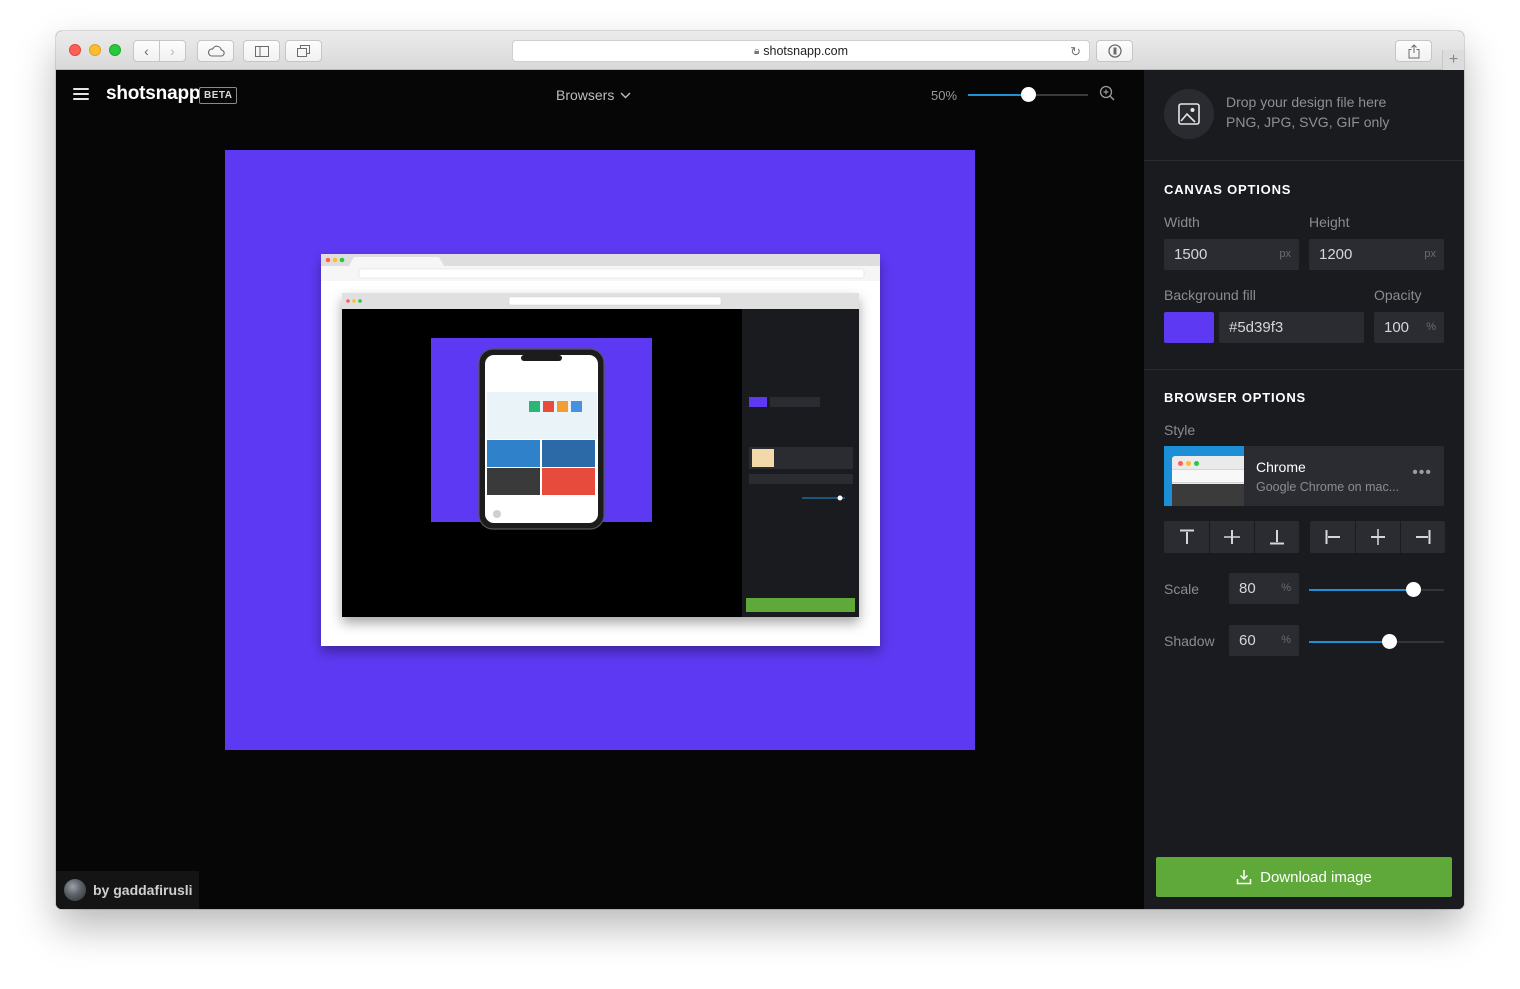 Image resolution: width=1520 pixels, height=989 pixels. I want to click on shadow-label: Shadow, so click(1189, 641).